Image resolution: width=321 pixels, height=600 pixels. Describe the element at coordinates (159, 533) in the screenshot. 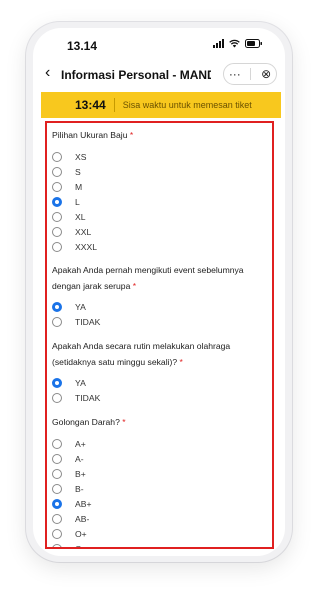

I see `radio-option: O+` at that location.